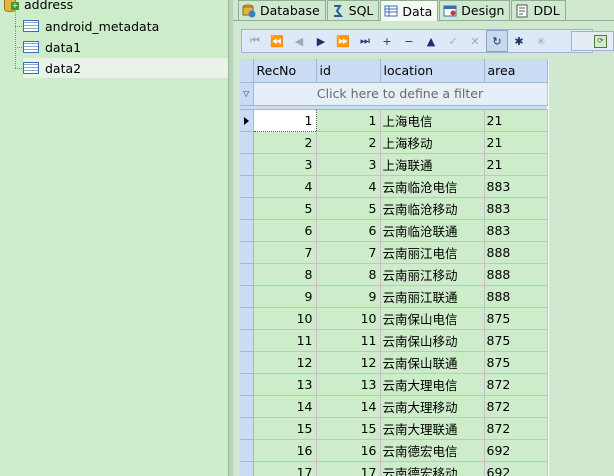 The image size is (614, 476). I want to click on cell-recno: 11, so click(285, 340).